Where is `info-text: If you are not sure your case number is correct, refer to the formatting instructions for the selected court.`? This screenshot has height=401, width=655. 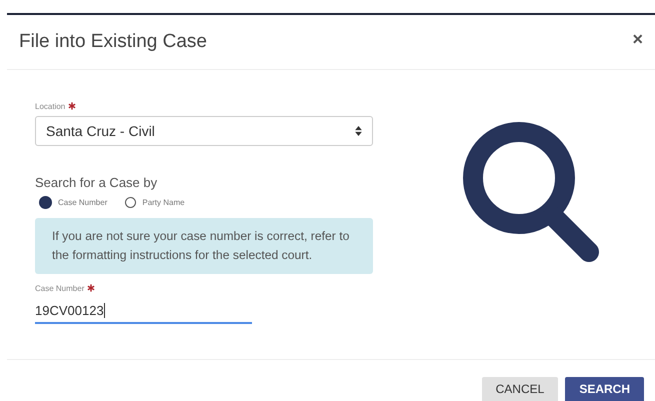
info-text: If you are not sure your case number is correct, refer to the formatting instructions for the selected court. is located at coordinates (201, 245).